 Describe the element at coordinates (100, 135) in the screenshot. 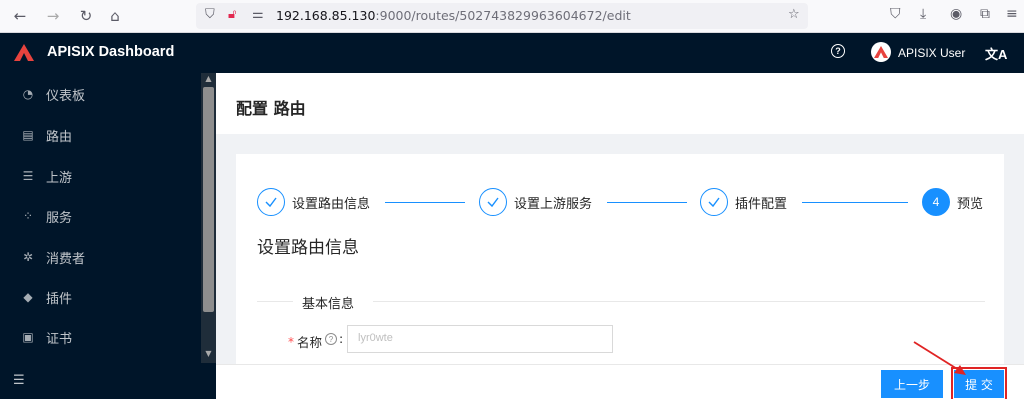

I see `sidebar-item-routes: ▤ 路由` at that location.